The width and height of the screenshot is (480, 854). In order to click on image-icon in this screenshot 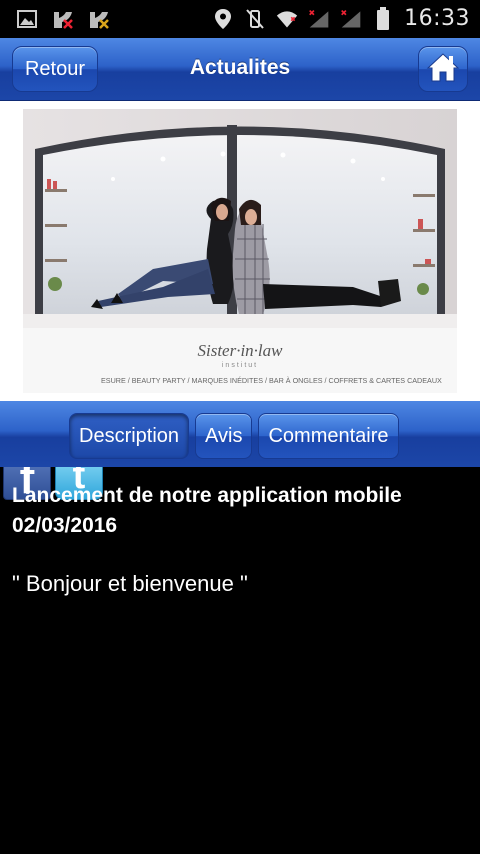, I will do `click(27, 19)`.